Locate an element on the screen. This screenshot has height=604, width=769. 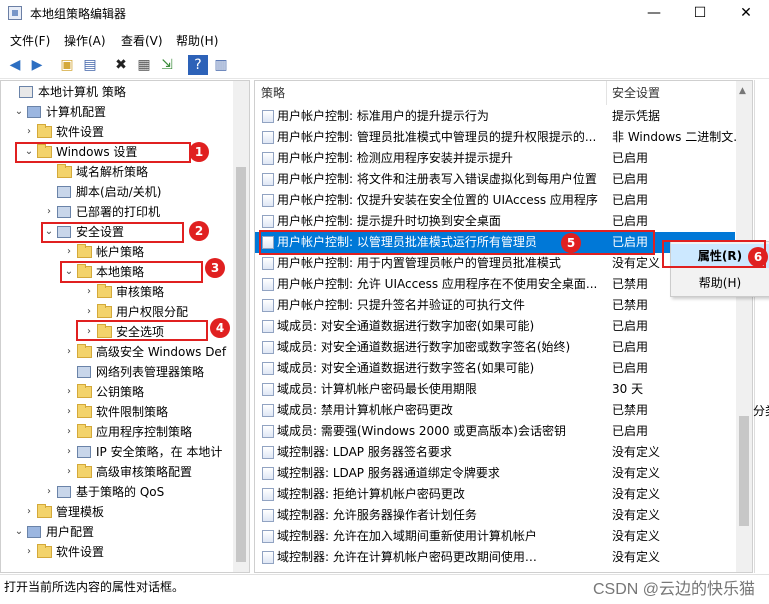
policy-row: 用户帐户控制: 只提升签名并验证的可执行文件 已禁用 is located at coordinates (495, 305).